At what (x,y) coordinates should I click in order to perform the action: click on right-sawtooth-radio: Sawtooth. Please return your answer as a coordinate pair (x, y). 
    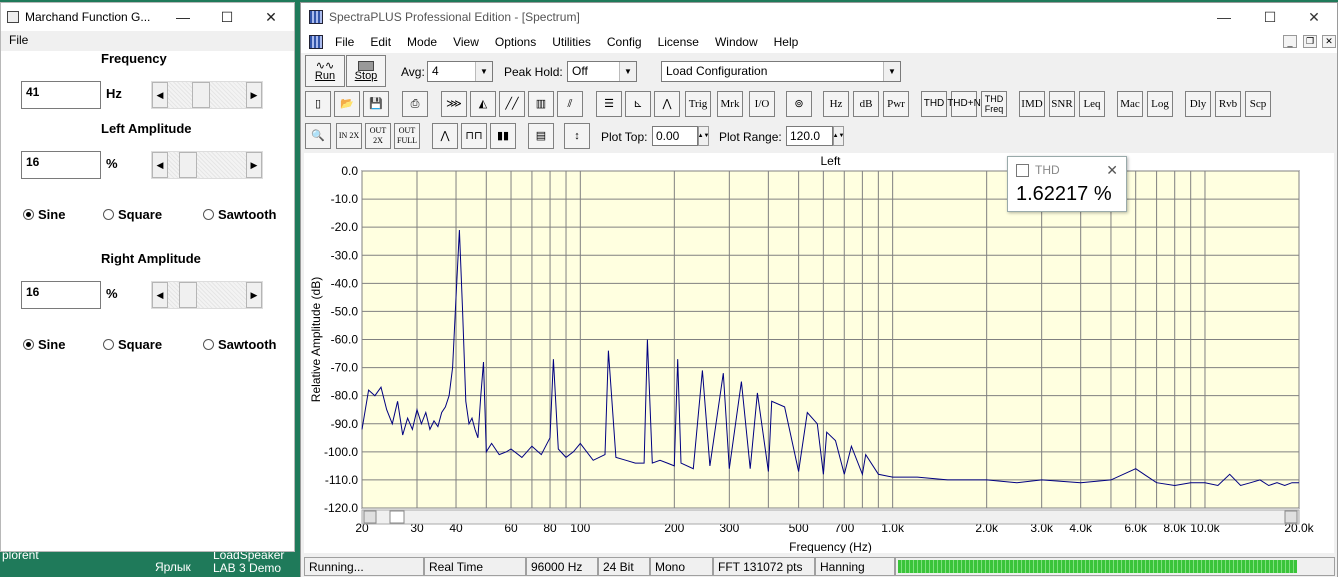
    Looking at the image, I should click on (240, 344).